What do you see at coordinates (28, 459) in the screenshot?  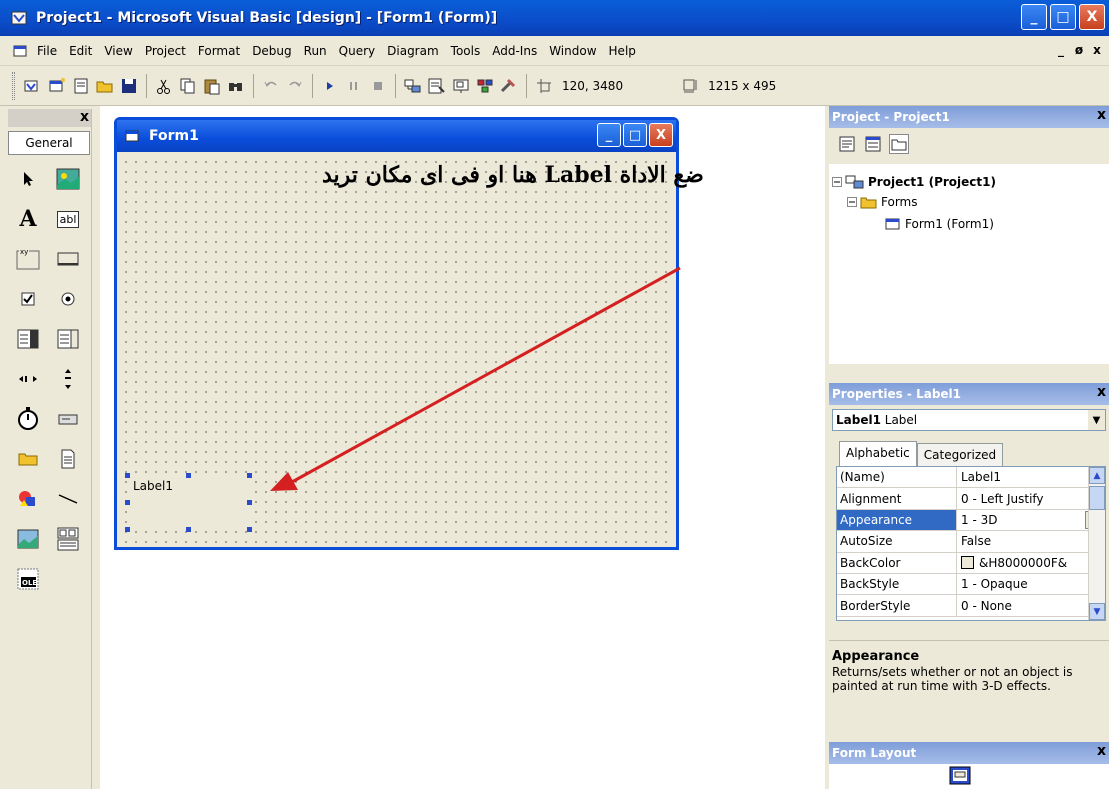 I see `dirlistbox-tool-icon` at bounding box center [28, 459].